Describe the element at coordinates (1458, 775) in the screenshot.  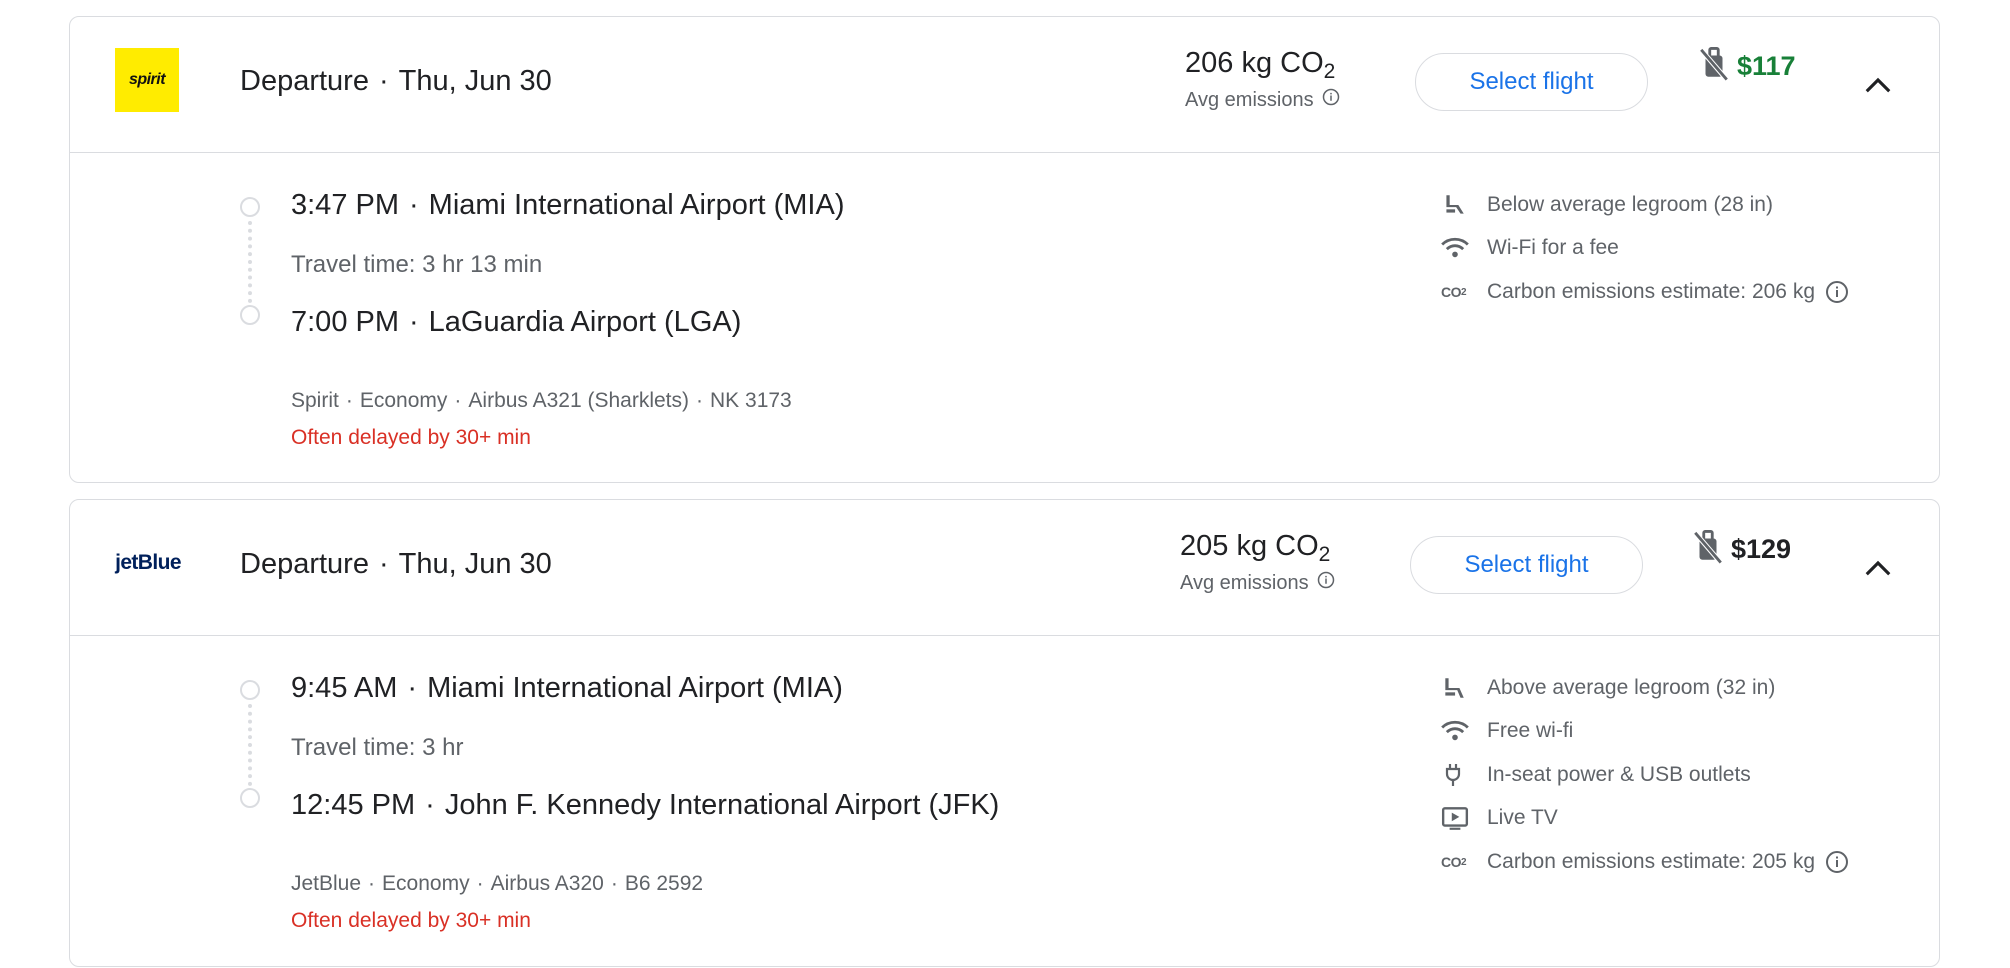
I see `power-plug-icon` at that location.